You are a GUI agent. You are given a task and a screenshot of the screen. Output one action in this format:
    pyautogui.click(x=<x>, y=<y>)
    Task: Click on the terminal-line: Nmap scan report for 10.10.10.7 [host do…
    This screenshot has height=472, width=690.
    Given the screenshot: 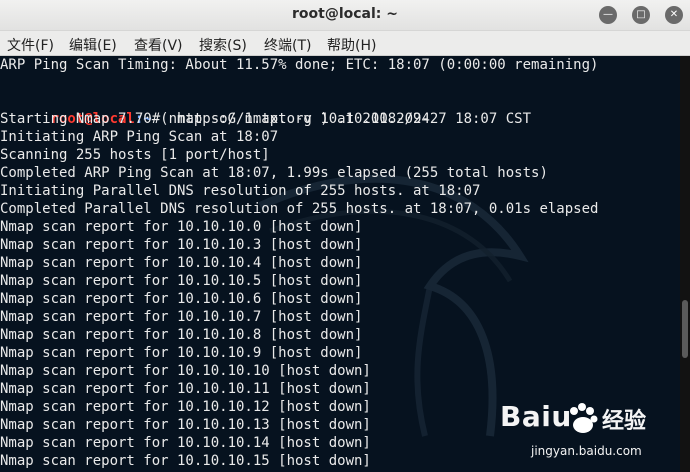 What is the action you would take?
    pyautogui.click(x=181, y=317)
    